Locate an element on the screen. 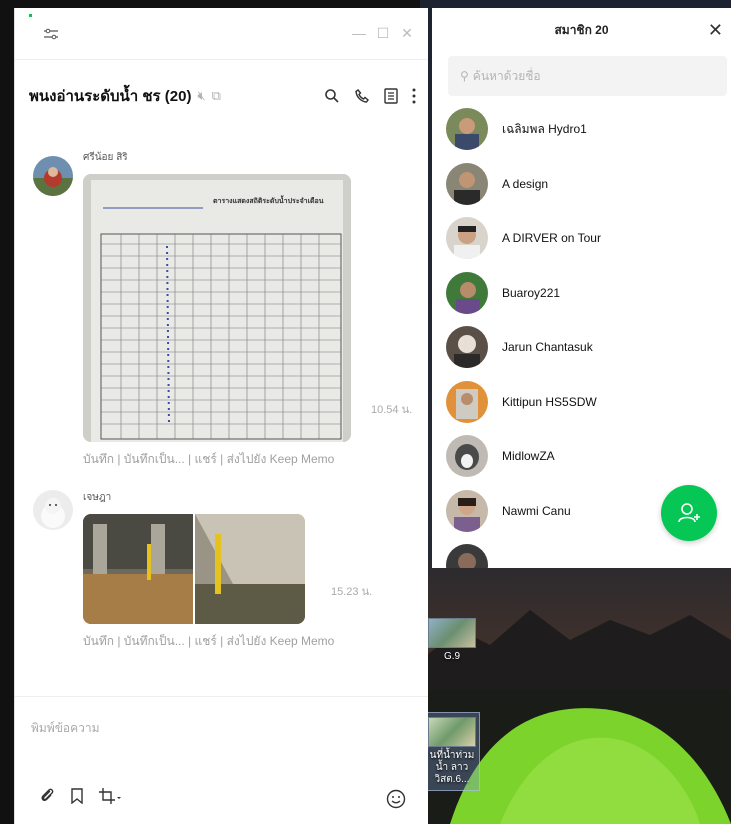 The width and height of the screenshot is (731, 824). member-item: A DIRVER on Tour is located at coordinates (581, 238).